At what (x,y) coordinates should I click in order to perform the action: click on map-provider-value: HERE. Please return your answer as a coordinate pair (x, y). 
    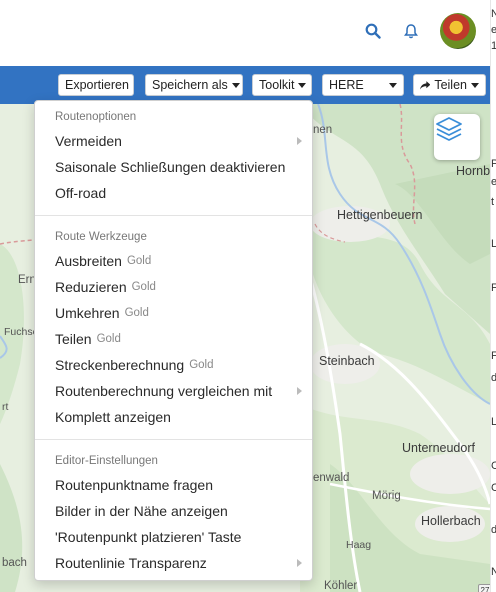
    Looking at the image, I should click on (346, 85).